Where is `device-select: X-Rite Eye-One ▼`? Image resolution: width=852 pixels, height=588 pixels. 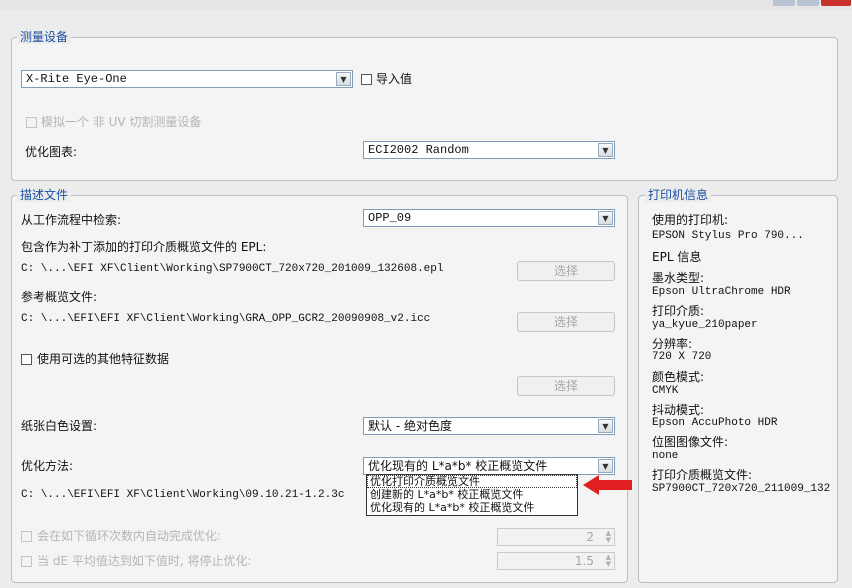
device-select: X-Rite Eye-One ▼ is located at coordinates (187, 79).